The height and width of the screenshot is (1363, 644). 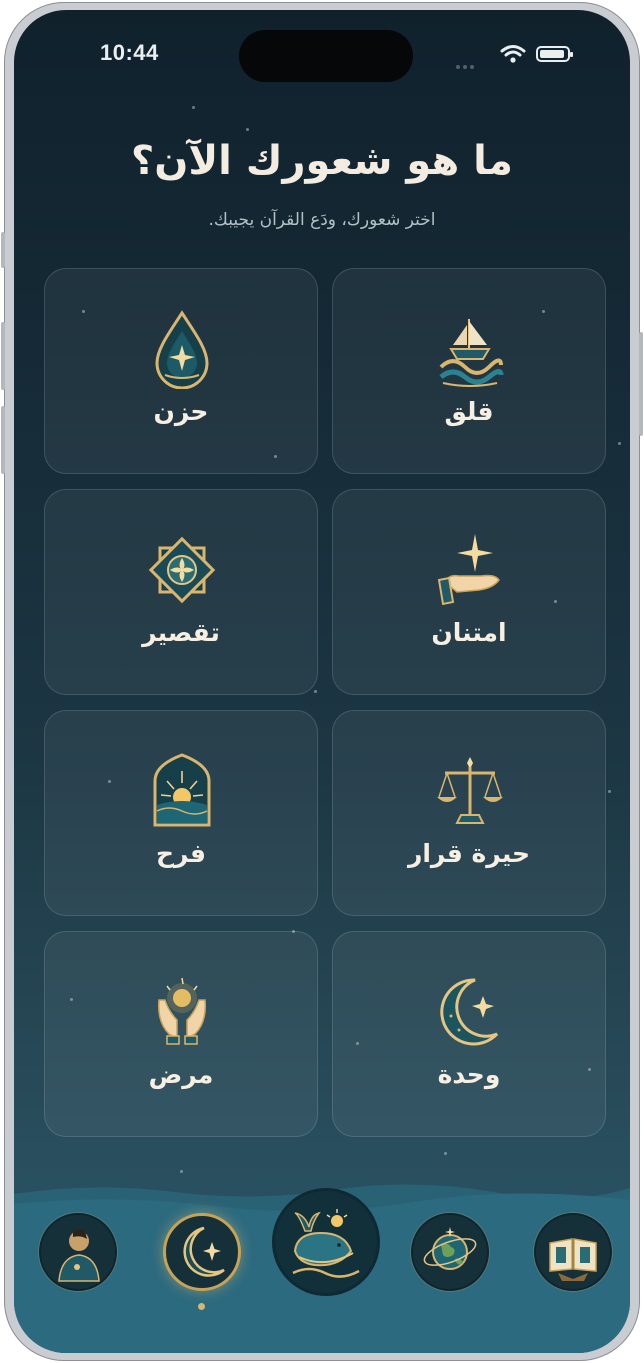 I want to click on mood-card-sadness: حزن, so click(x=181, y=371).